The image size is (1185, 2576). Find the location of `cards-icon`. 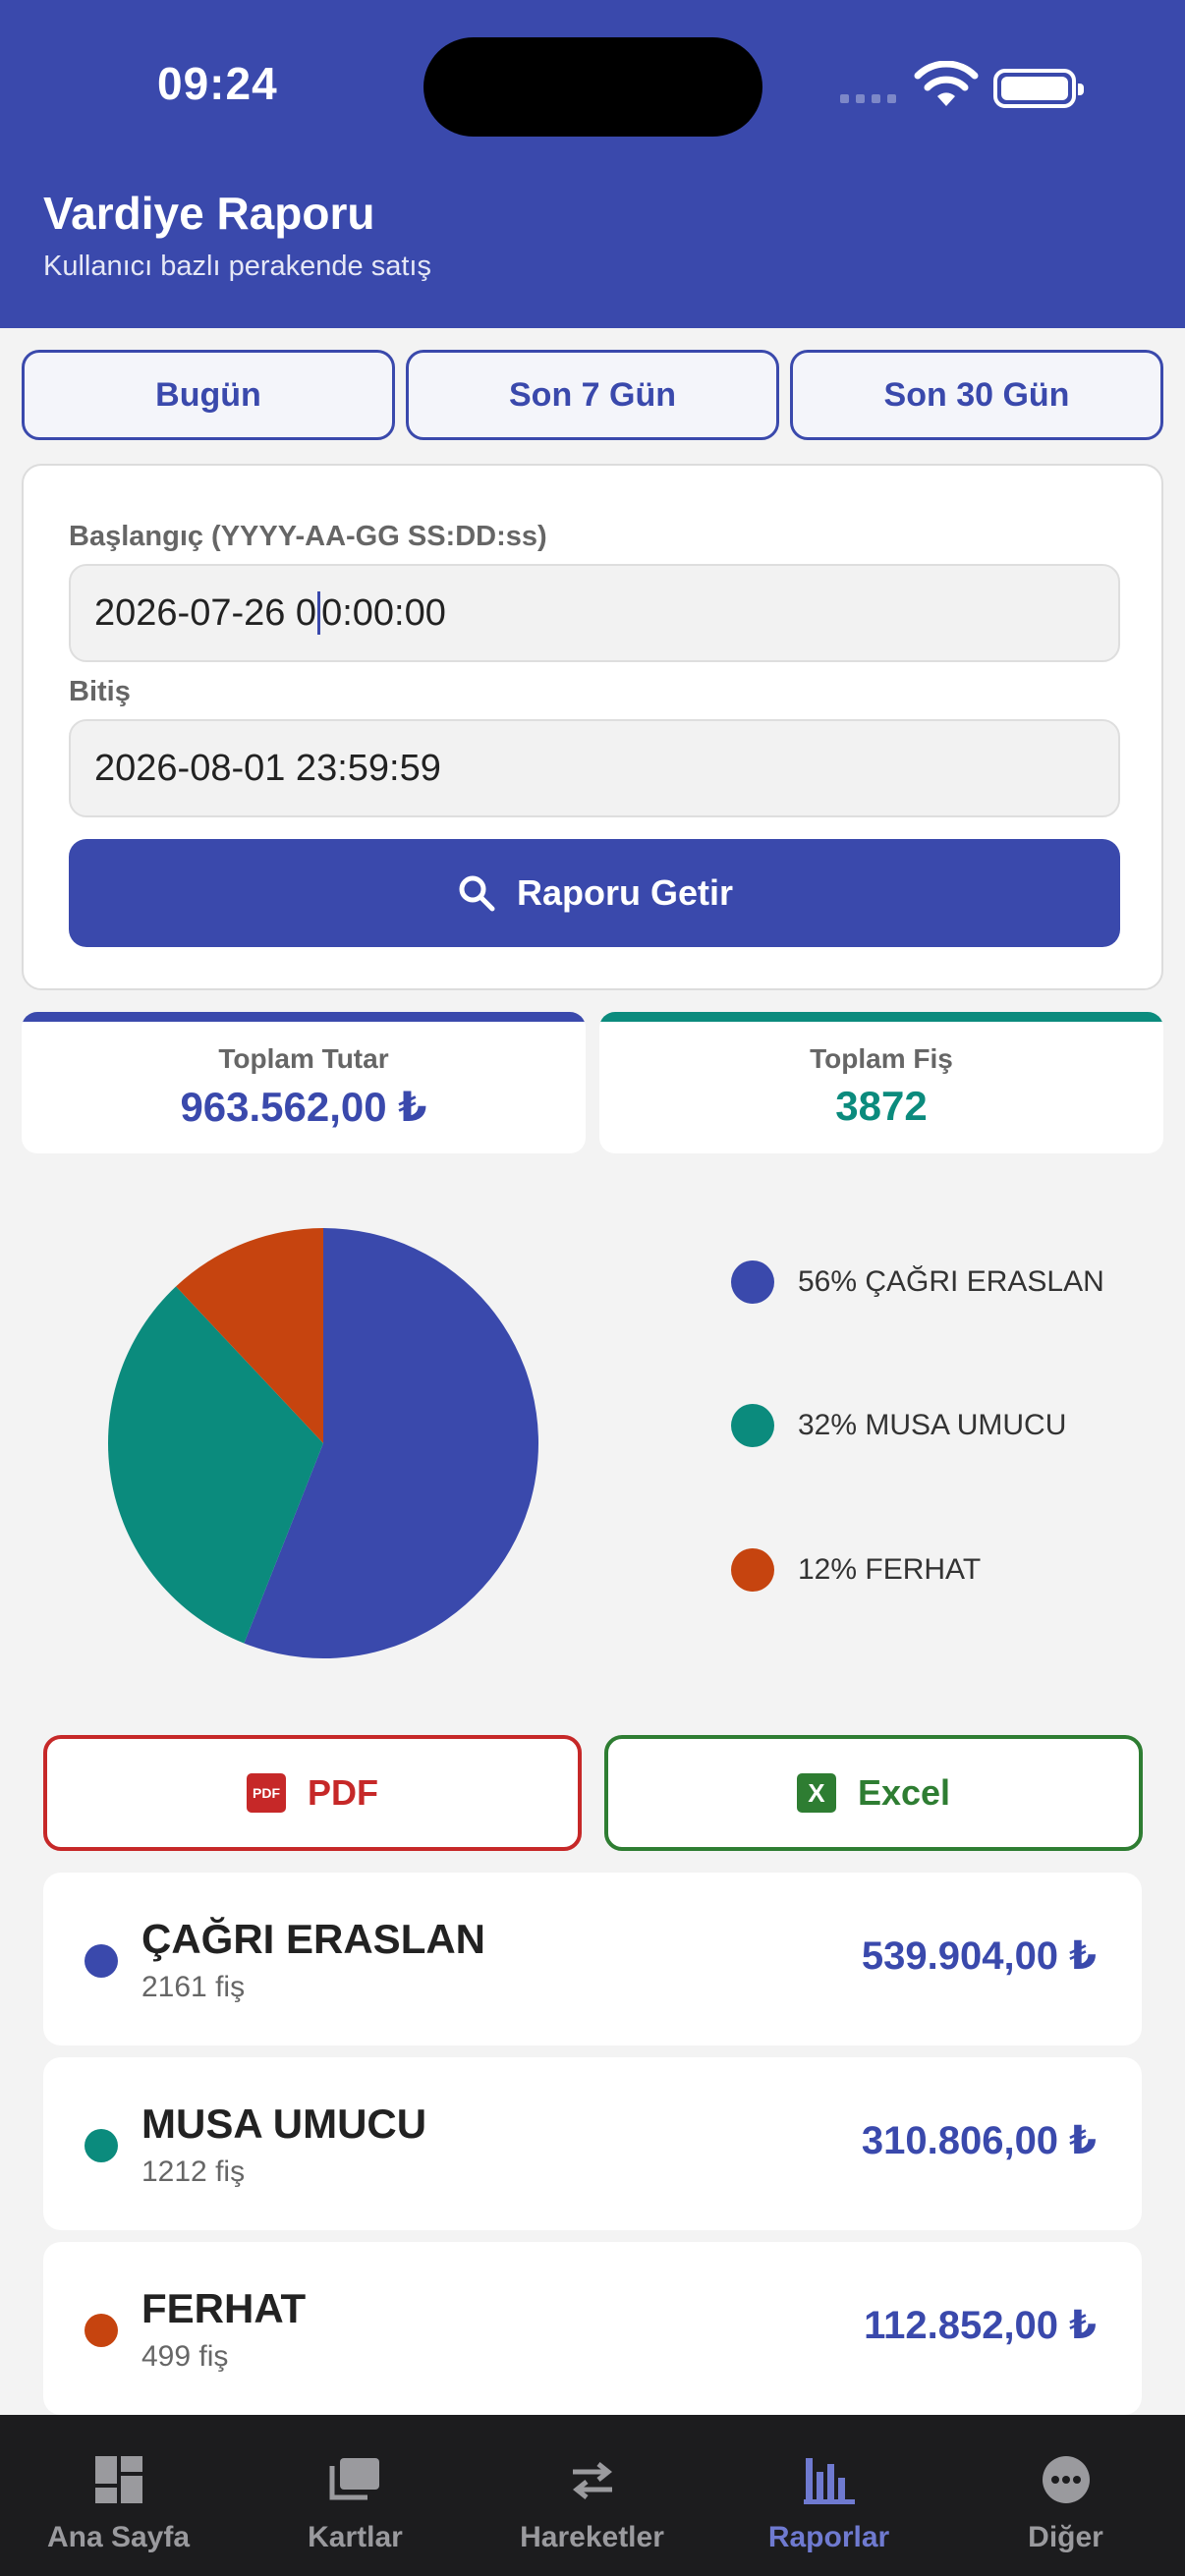

cards-icon is located at coordinates (354, 2479).